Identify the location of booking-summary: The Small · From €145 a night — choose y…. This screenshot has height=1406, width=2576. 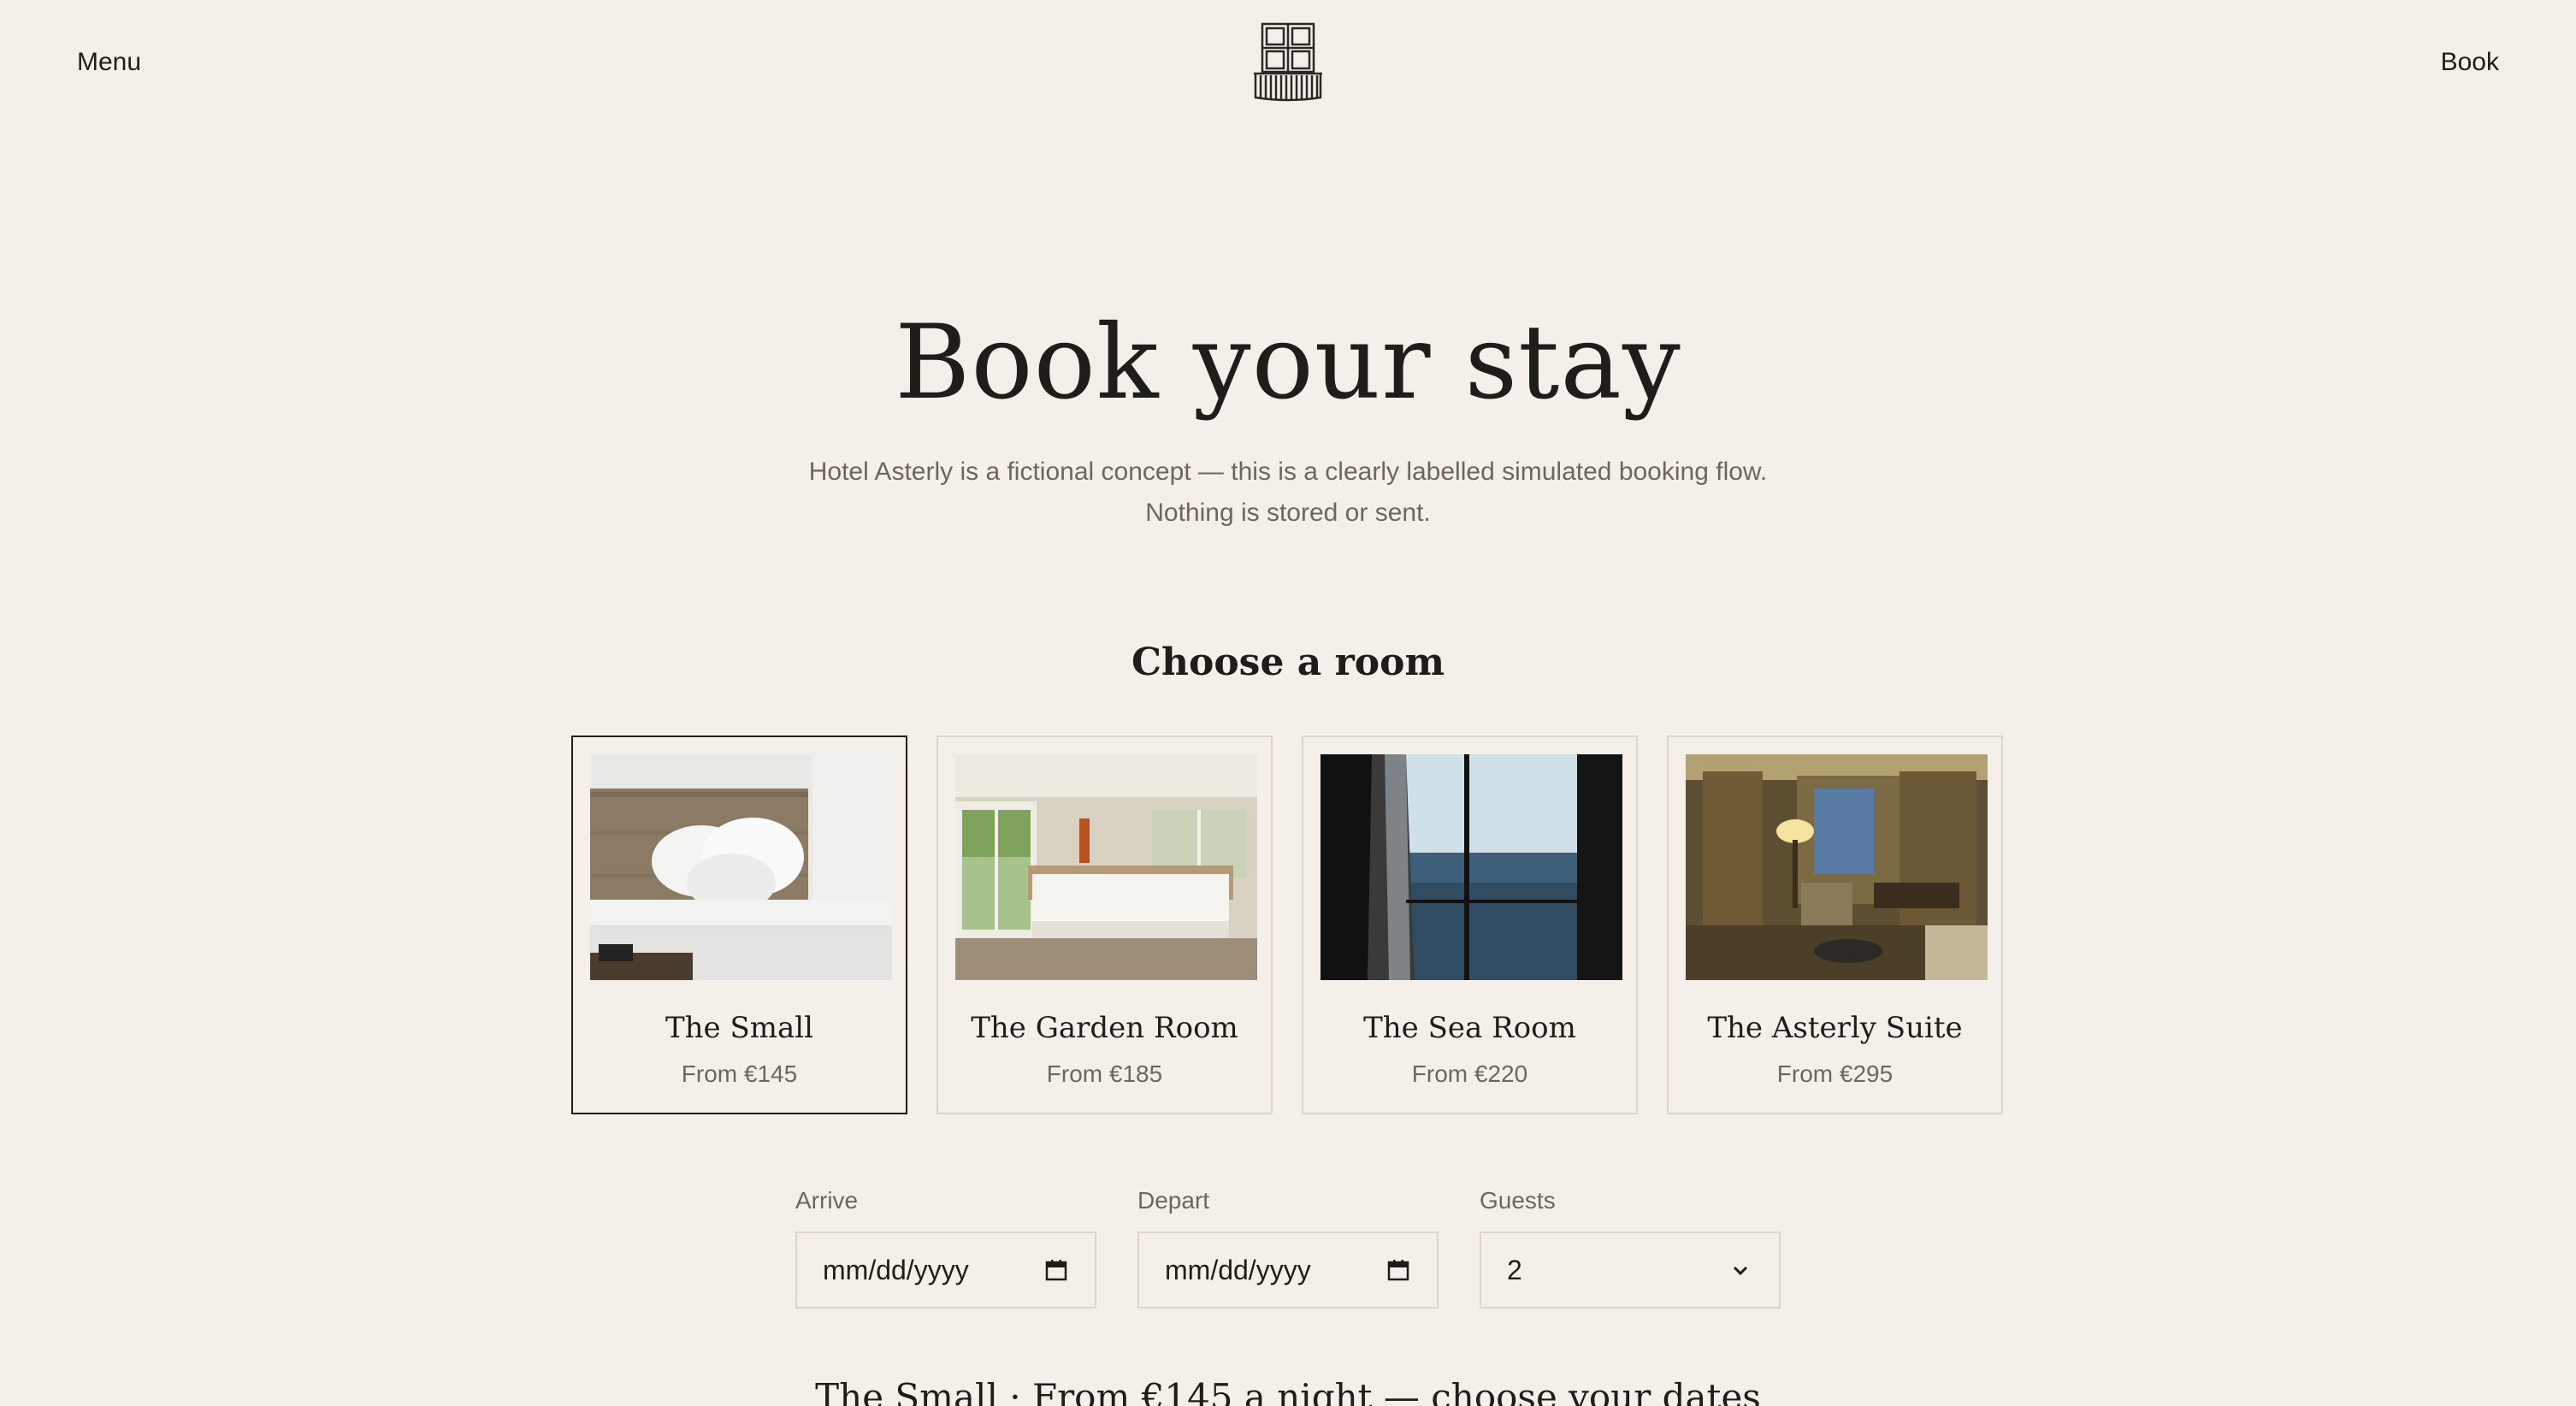
(1288, 1391).